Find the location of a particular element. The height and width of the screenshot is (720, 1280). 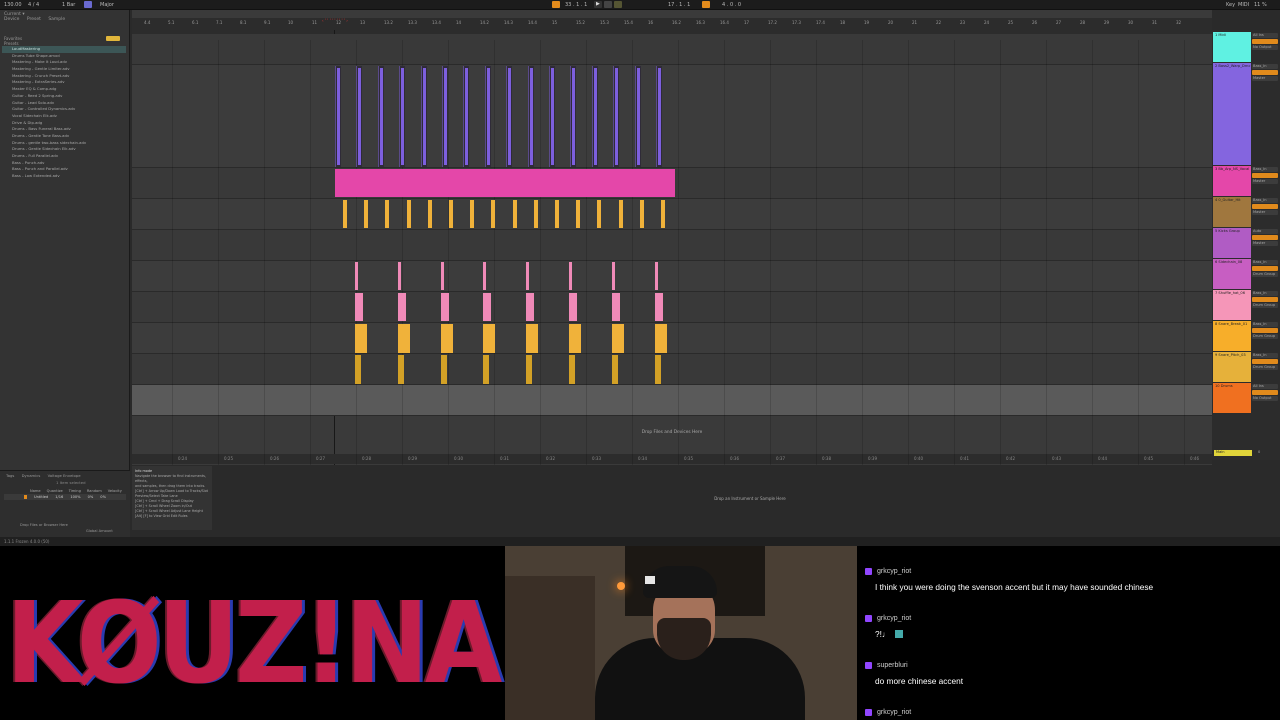

browser-item: Guitar - Lead Solo.adv is located at coordinates (64, 103).